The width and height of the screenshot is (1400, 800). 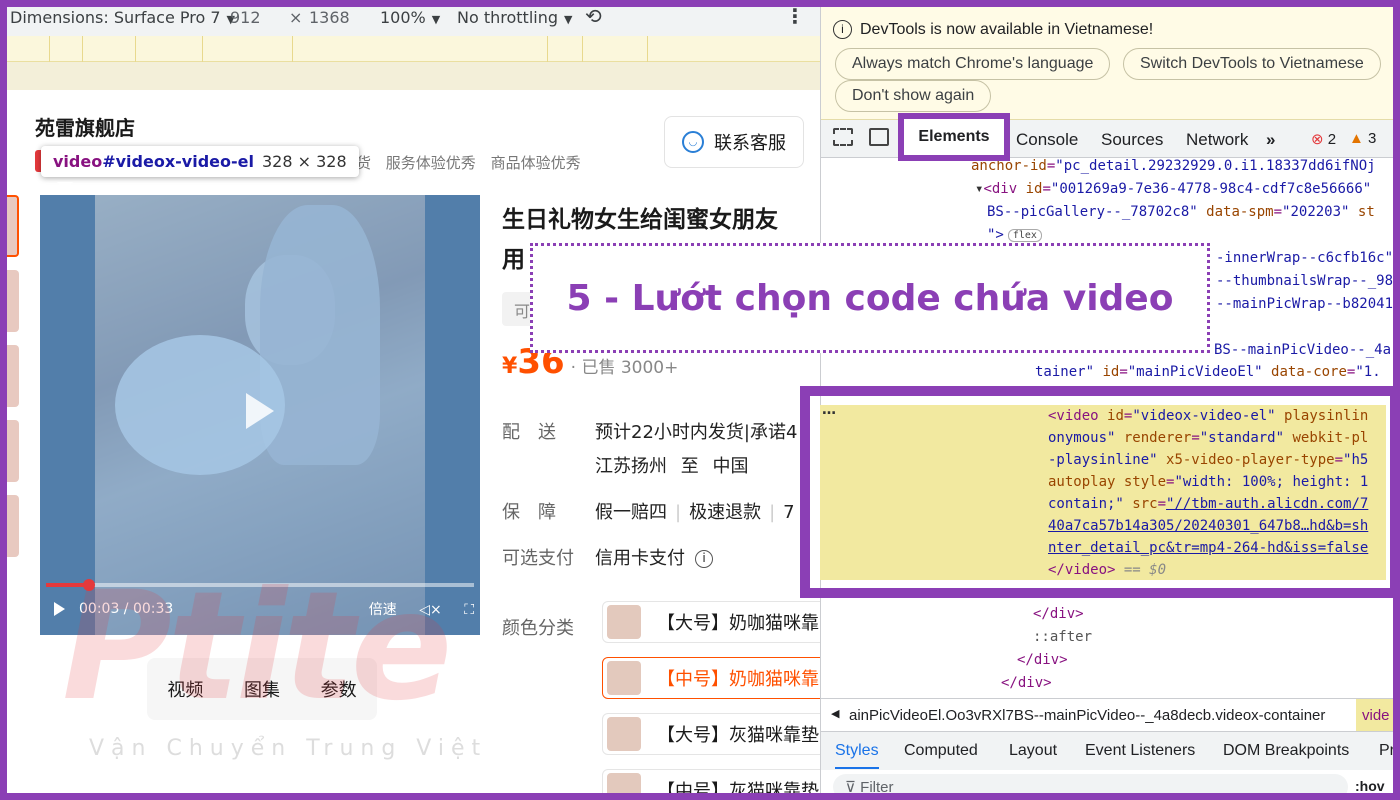 What do you see at coordinates (1132, 140) in the screenshot?
I see `tab-sources: Sources` at bounding box center [1132, 140].